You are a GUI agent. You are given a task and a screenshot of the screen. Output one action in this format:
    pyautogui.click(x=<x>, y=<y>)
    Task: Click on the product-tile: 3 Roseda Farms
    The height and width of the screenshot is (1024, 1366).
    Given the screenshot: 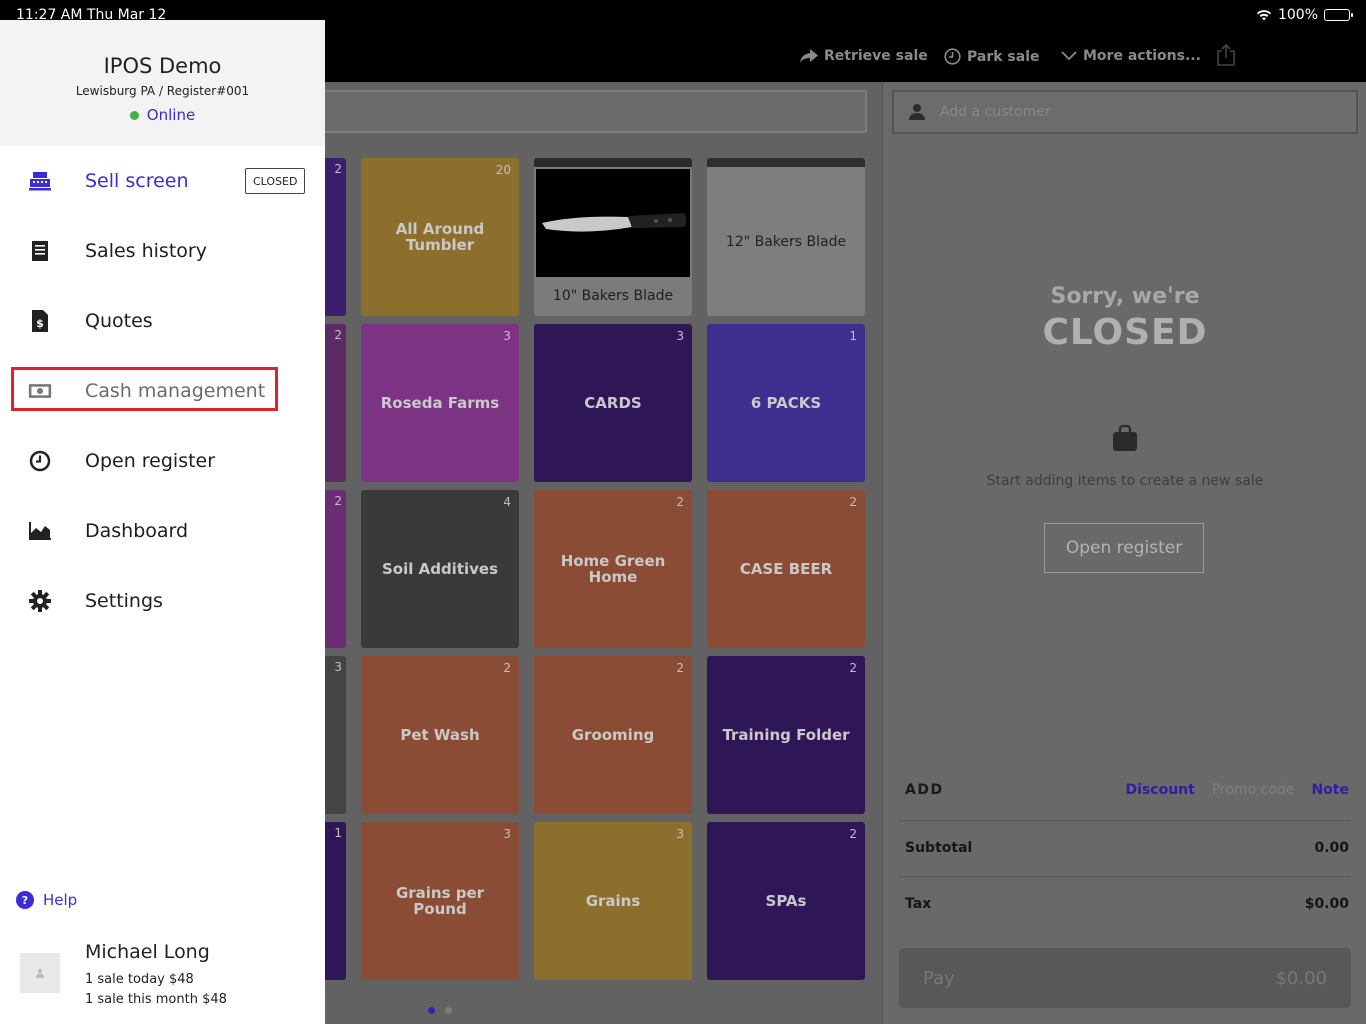 What is the action you would take?
    pyautogui.click(x=440, y=403)
    